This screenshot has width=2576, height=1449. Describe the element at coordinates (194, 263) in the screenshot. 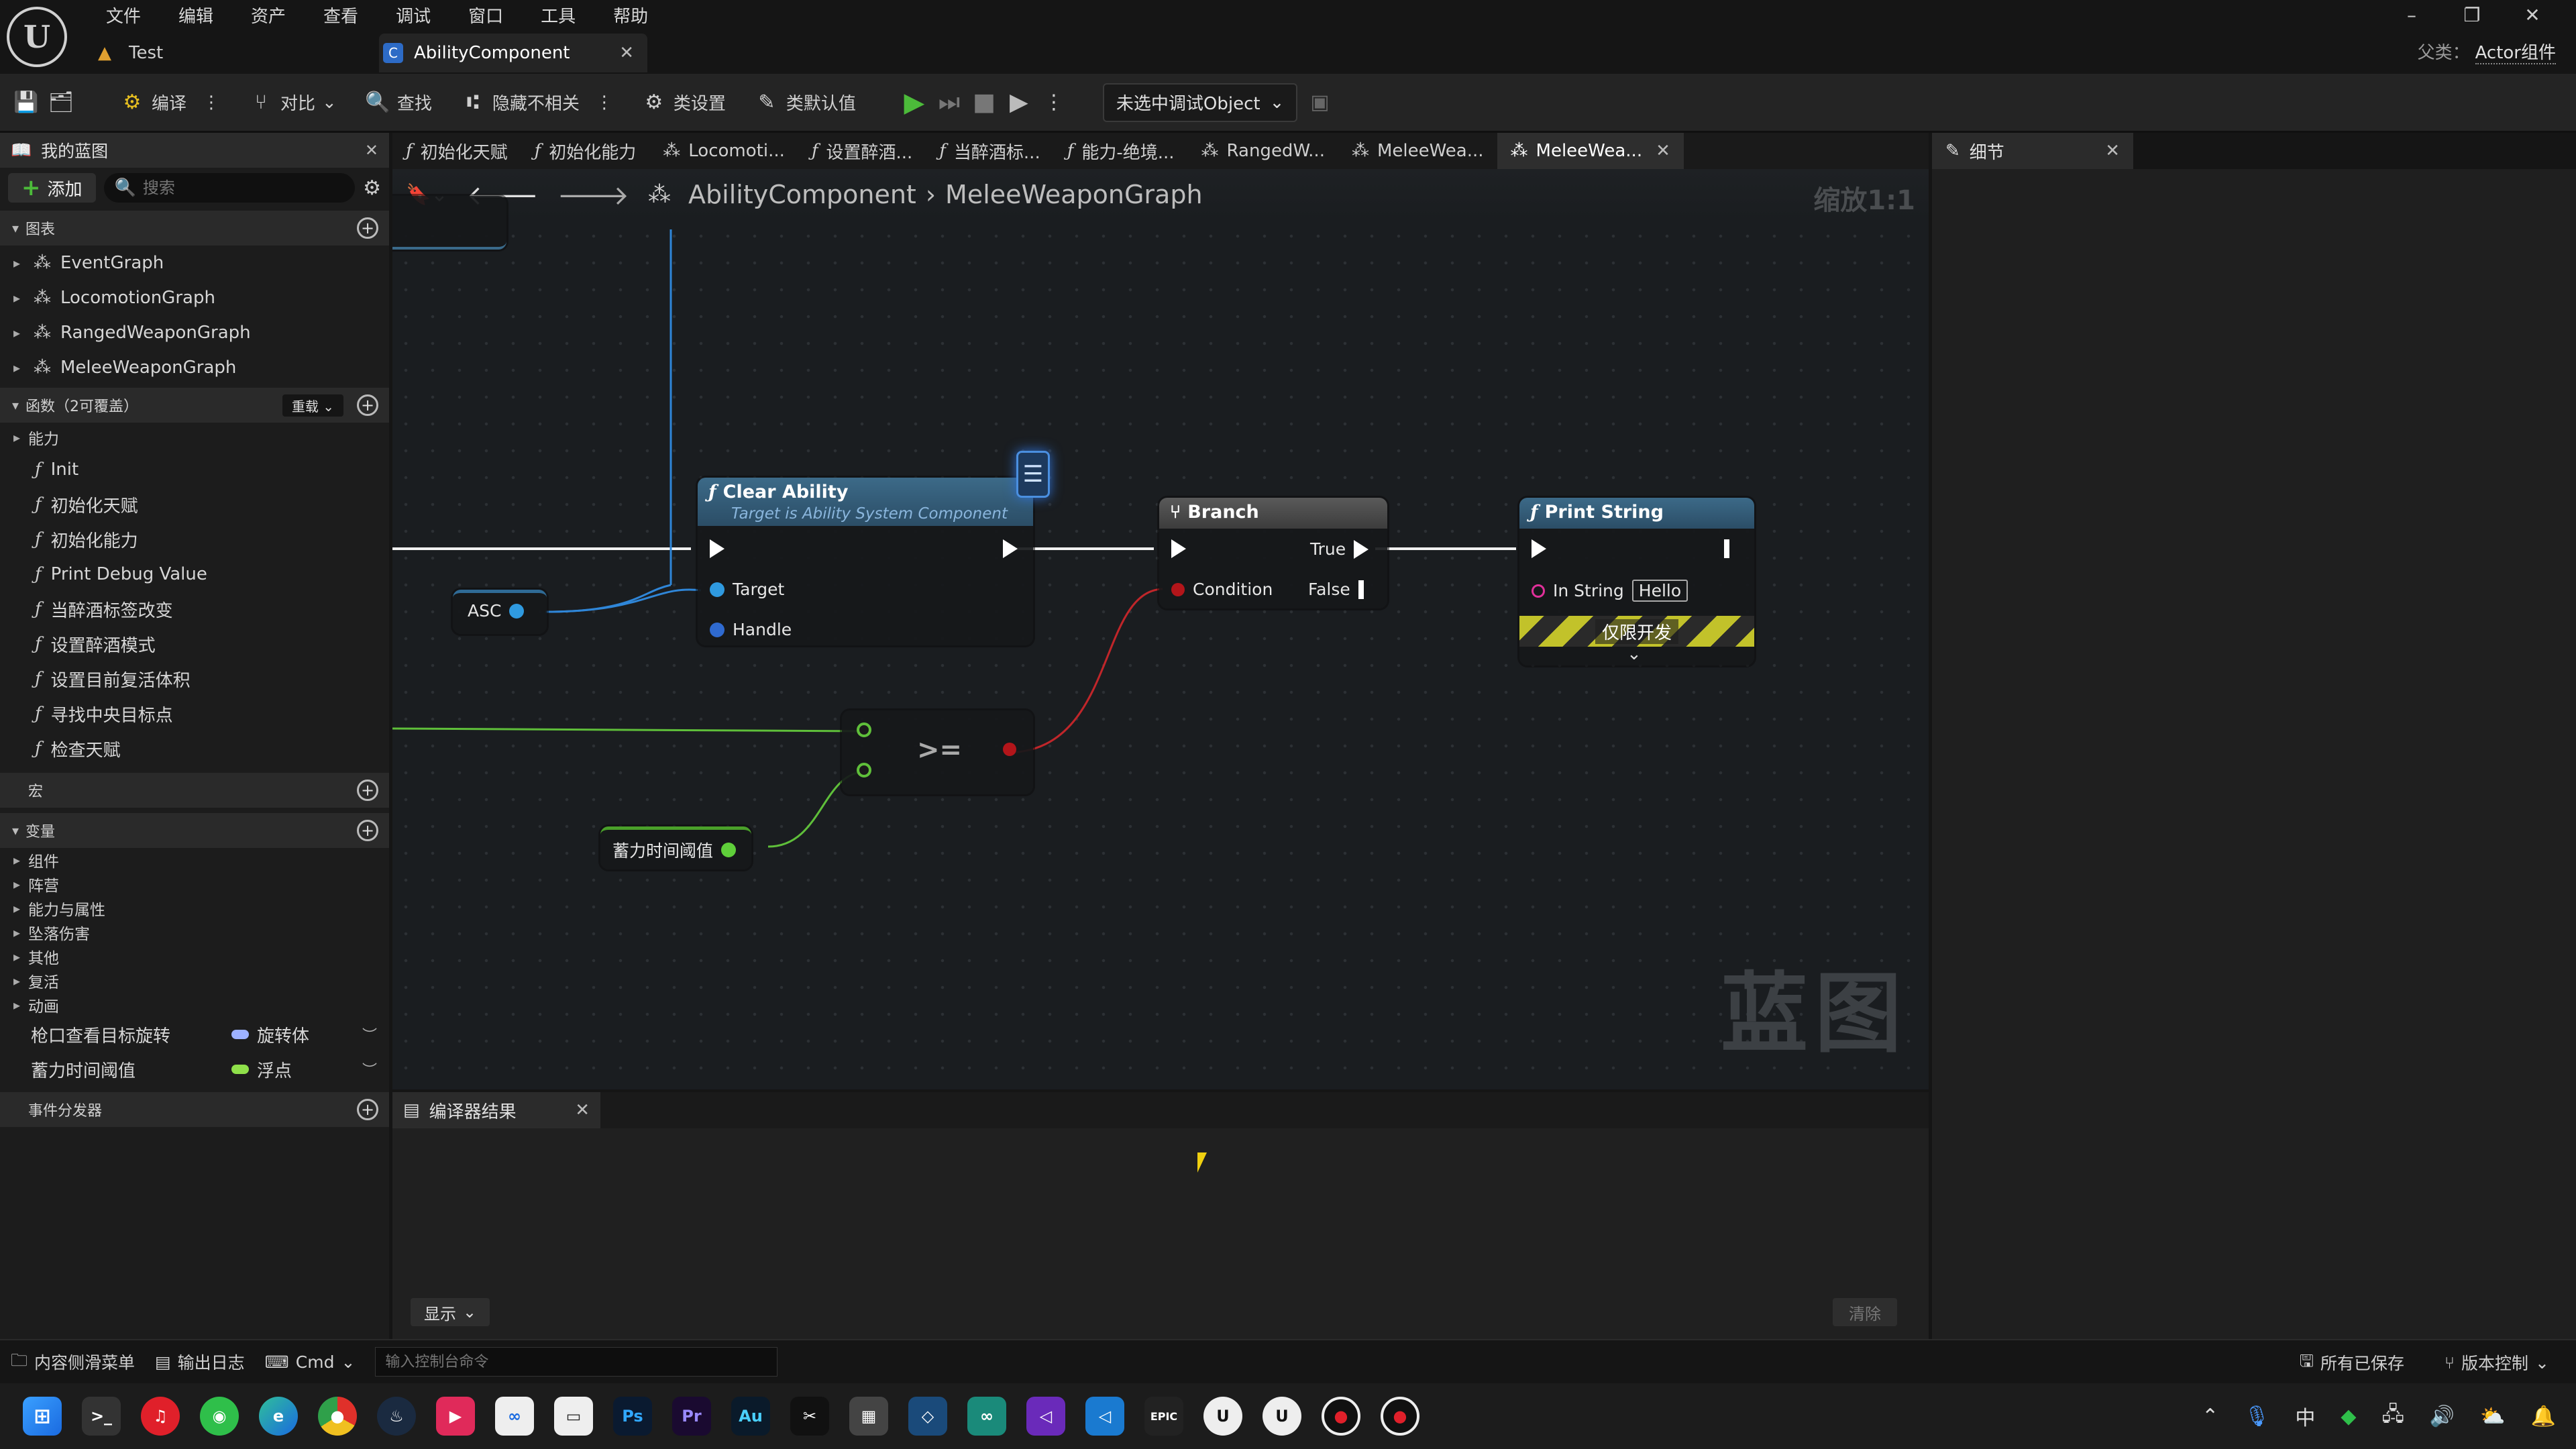

I see `graph-item-eventgraph: ▸ ⁂ EventGraph` at that location.